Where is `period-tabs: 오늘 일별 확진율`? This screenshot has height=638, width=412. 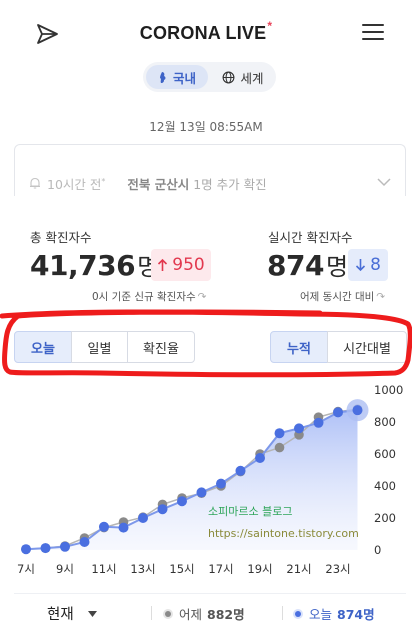 period-tabs: 오늘 일별 확진율 is located at coordinates (104, 347).